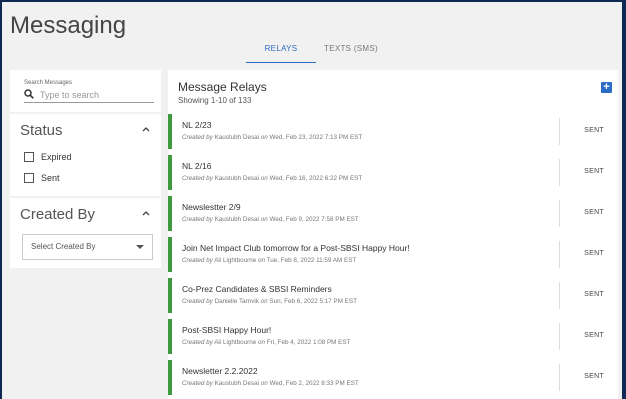  Describe the element at coordinates (63, 246) in the screenshot. I see `created-by-select-value: Select Created By` at that location.